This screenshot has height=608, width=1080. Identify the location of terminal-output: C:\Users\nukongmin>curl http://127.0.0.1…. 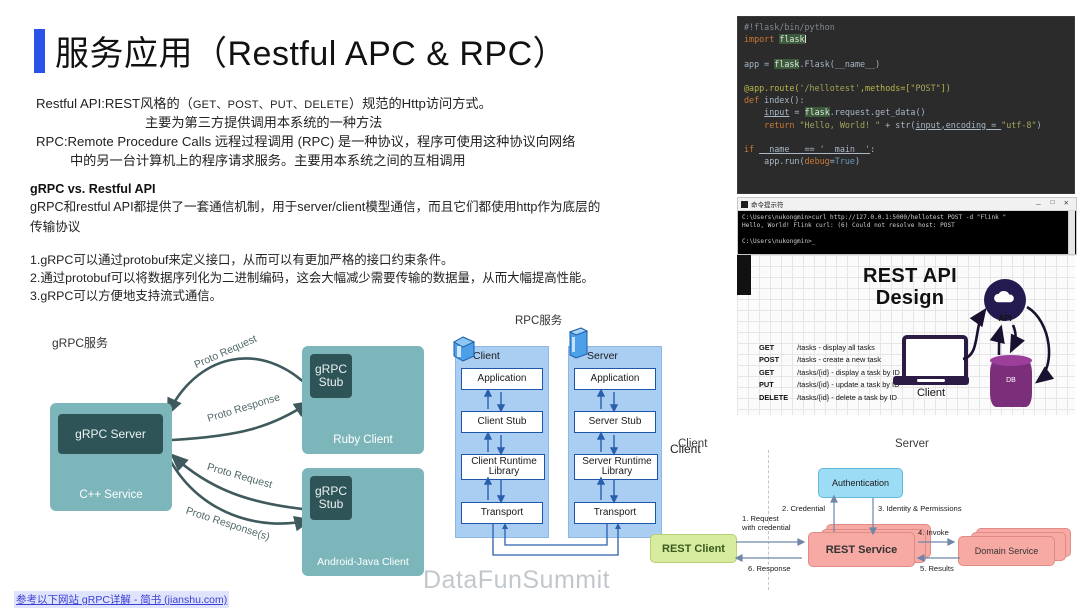
(907, 232).